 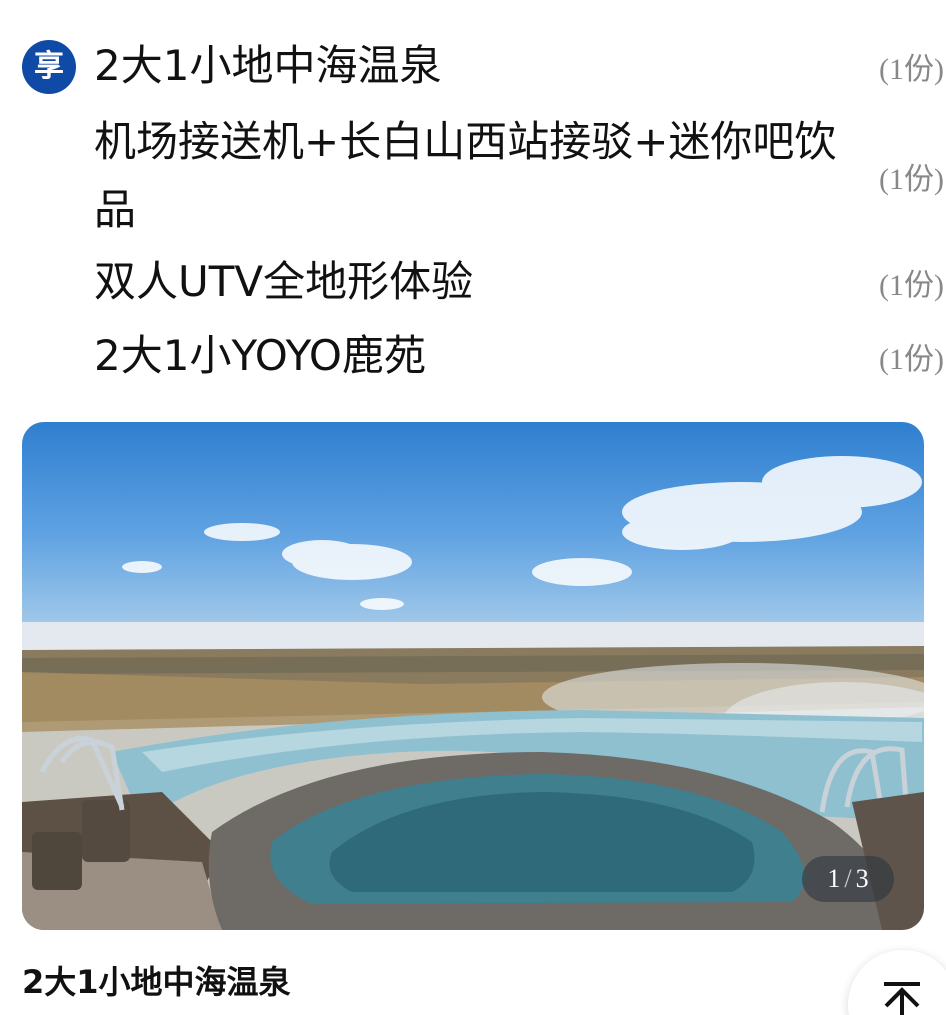 I want to click on package-item-label: 双人UTV全地形体验, so click(x=284, y=281).